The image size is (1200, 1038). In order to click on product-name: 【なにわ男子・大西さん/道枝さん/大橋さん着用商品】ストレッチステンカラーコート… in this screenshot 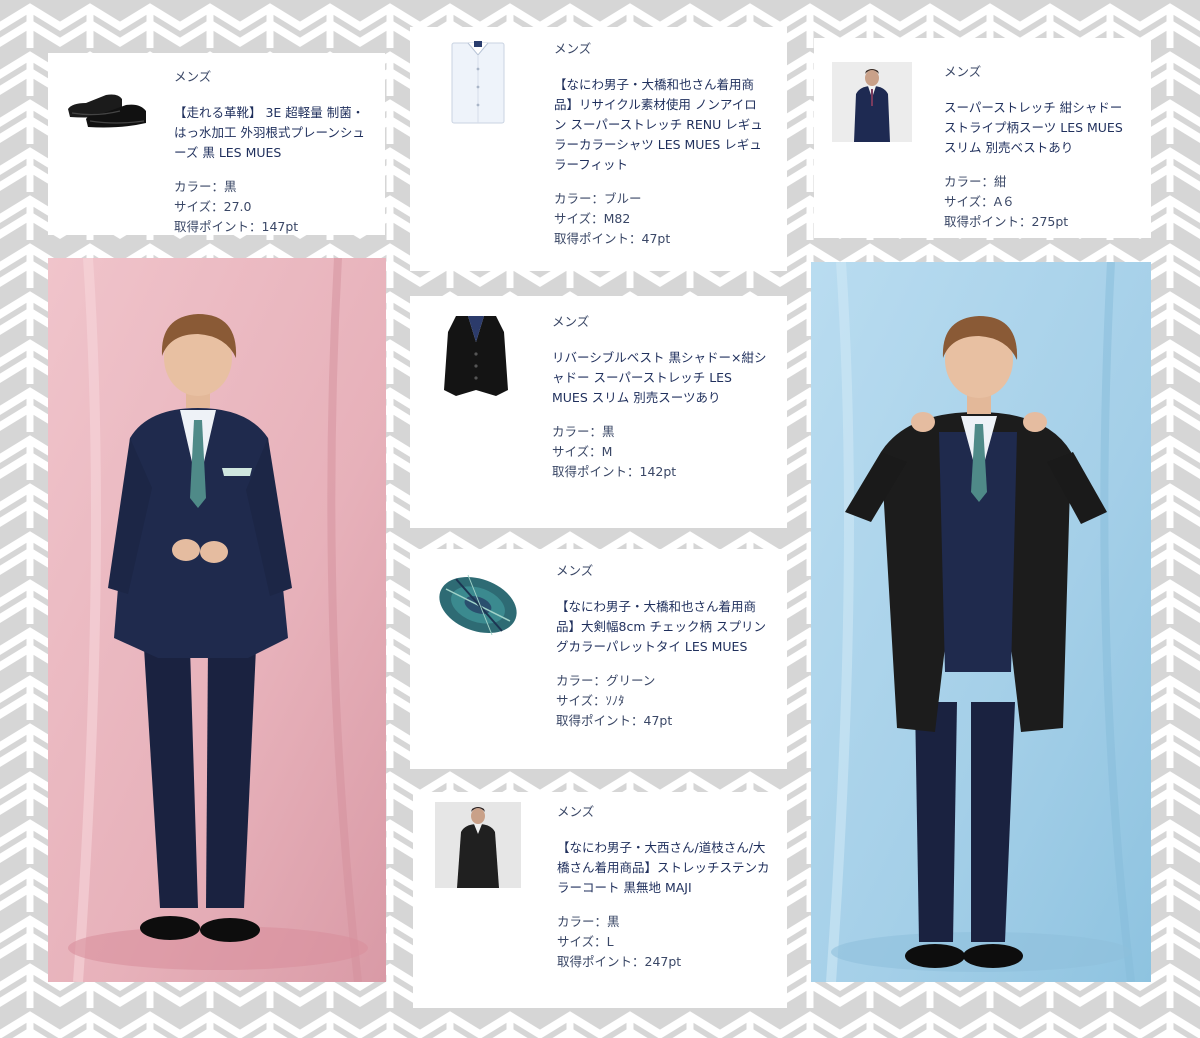, I will do `click(665, 868)`.